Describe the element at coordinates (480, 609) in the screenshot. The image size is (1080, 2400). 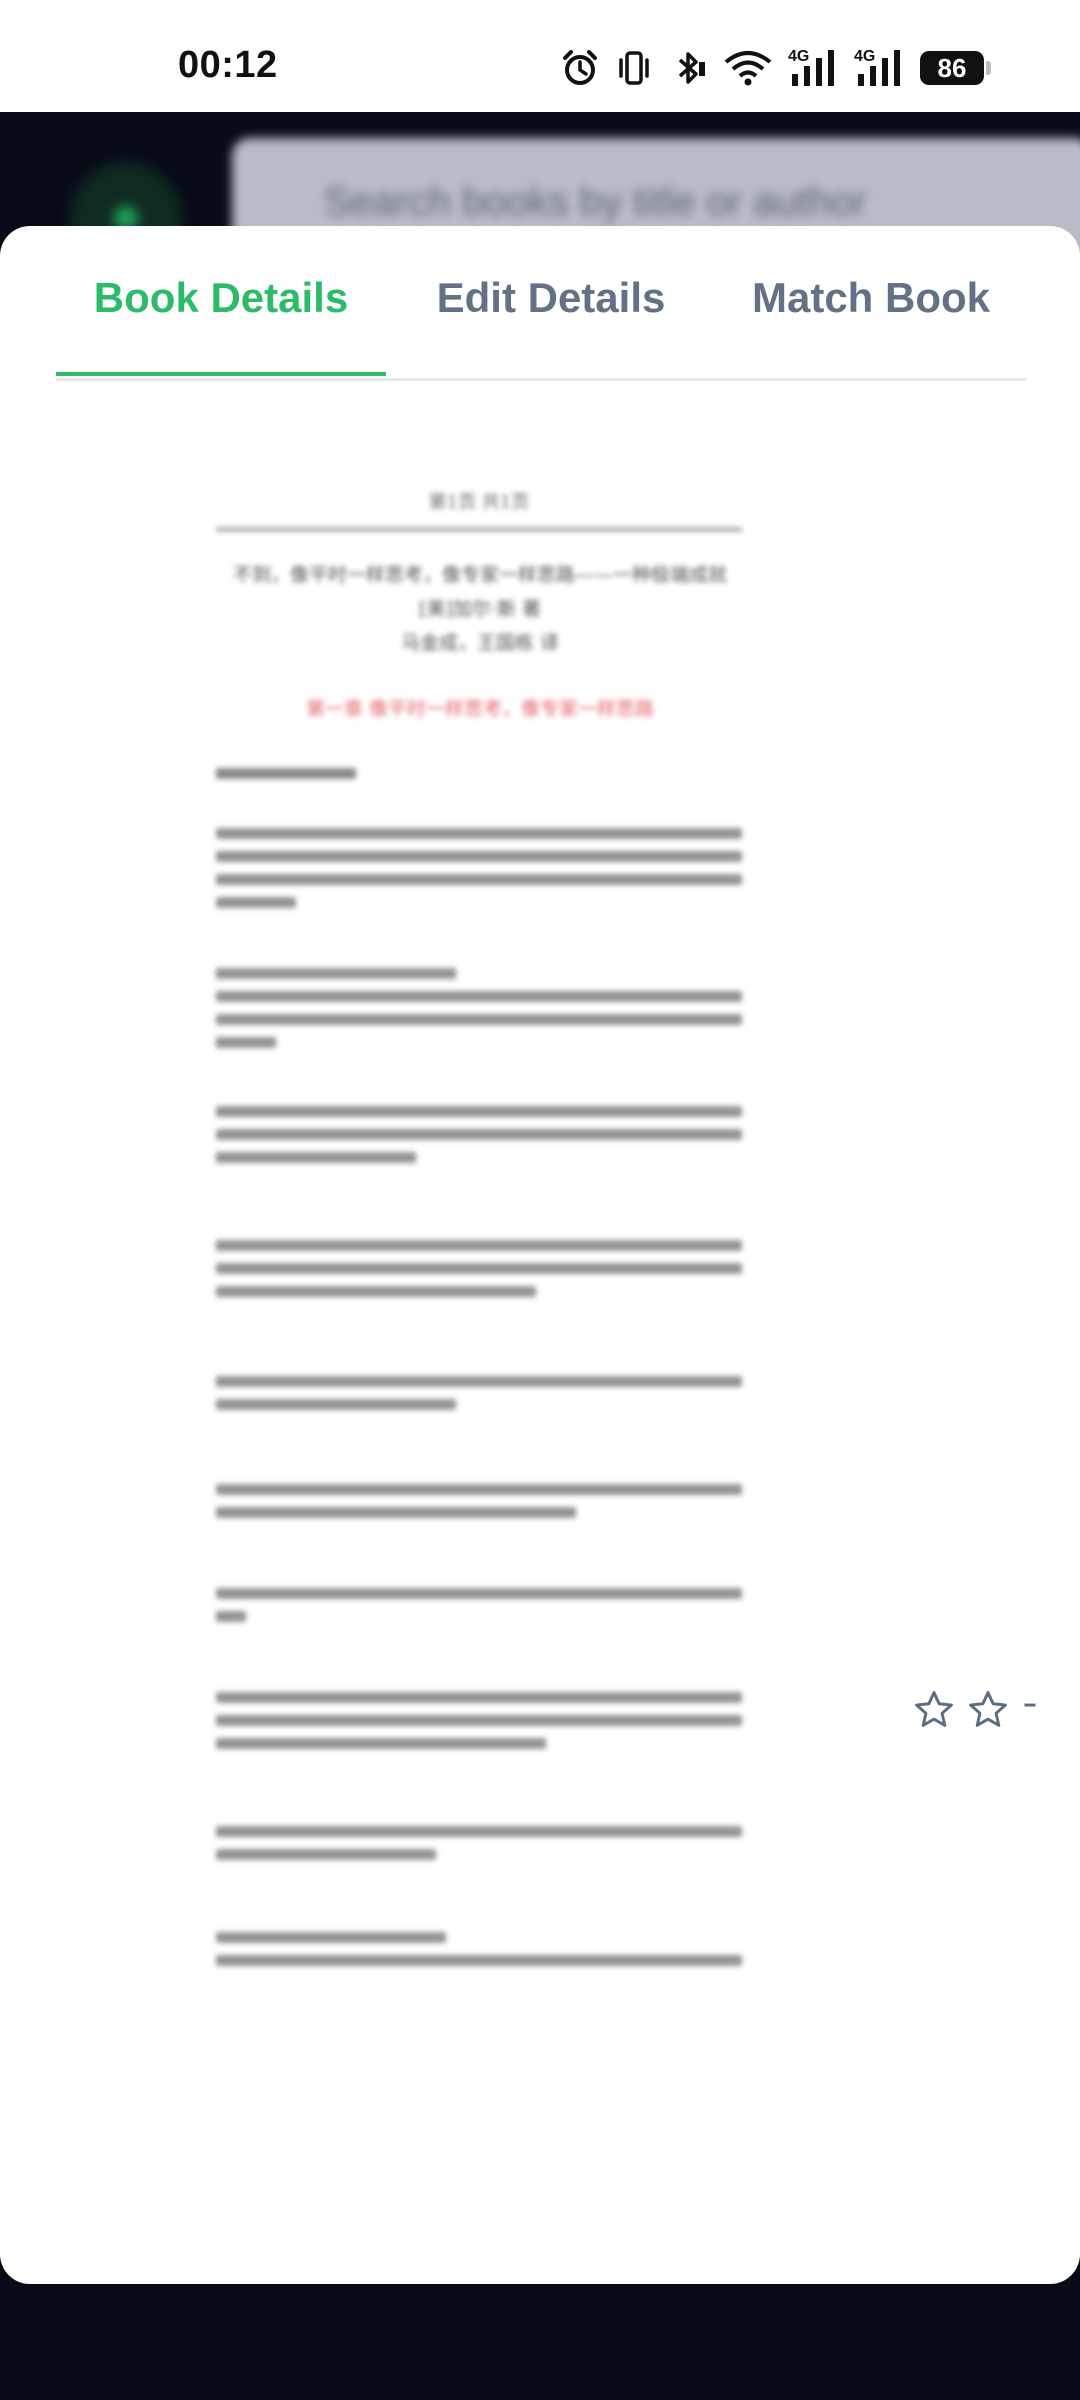
I see `preview-author: [美]加尔·斯 著` at that location.